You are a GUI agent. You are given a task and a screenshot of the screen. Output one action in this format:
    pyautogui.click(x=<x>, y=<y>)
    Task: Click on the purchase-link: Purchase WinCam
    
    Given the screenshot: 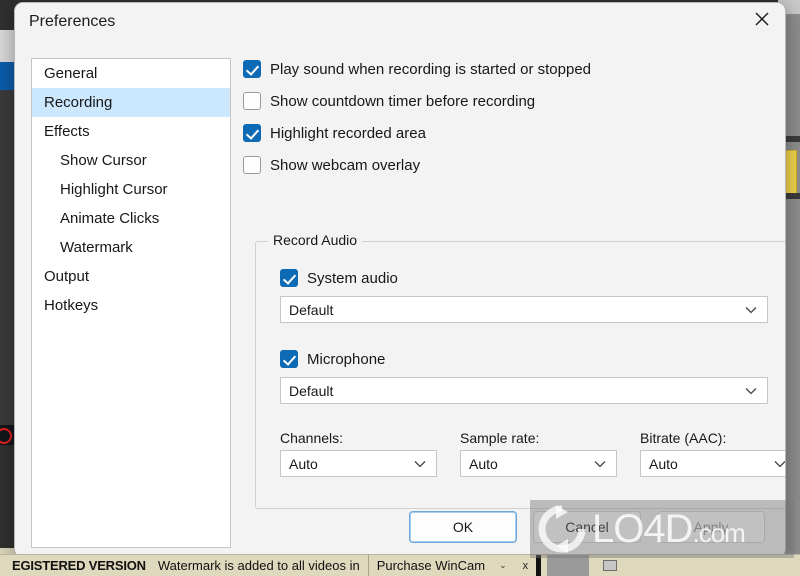 What is the action you would take?
    pyautogui.click(x=431, y=565)
    